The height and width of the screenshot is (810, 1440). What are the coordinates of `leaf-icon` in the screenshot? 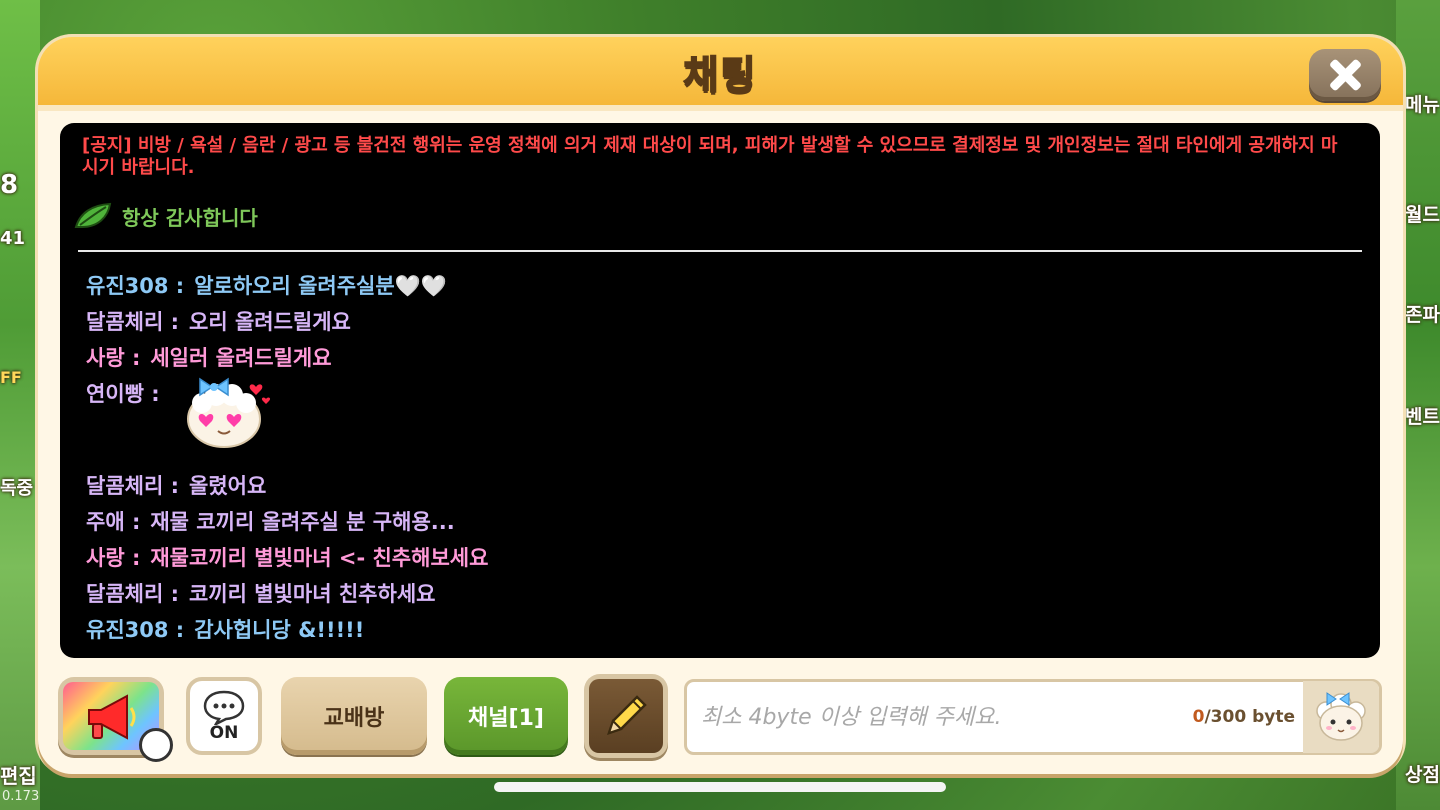 It's located at (93, 215).